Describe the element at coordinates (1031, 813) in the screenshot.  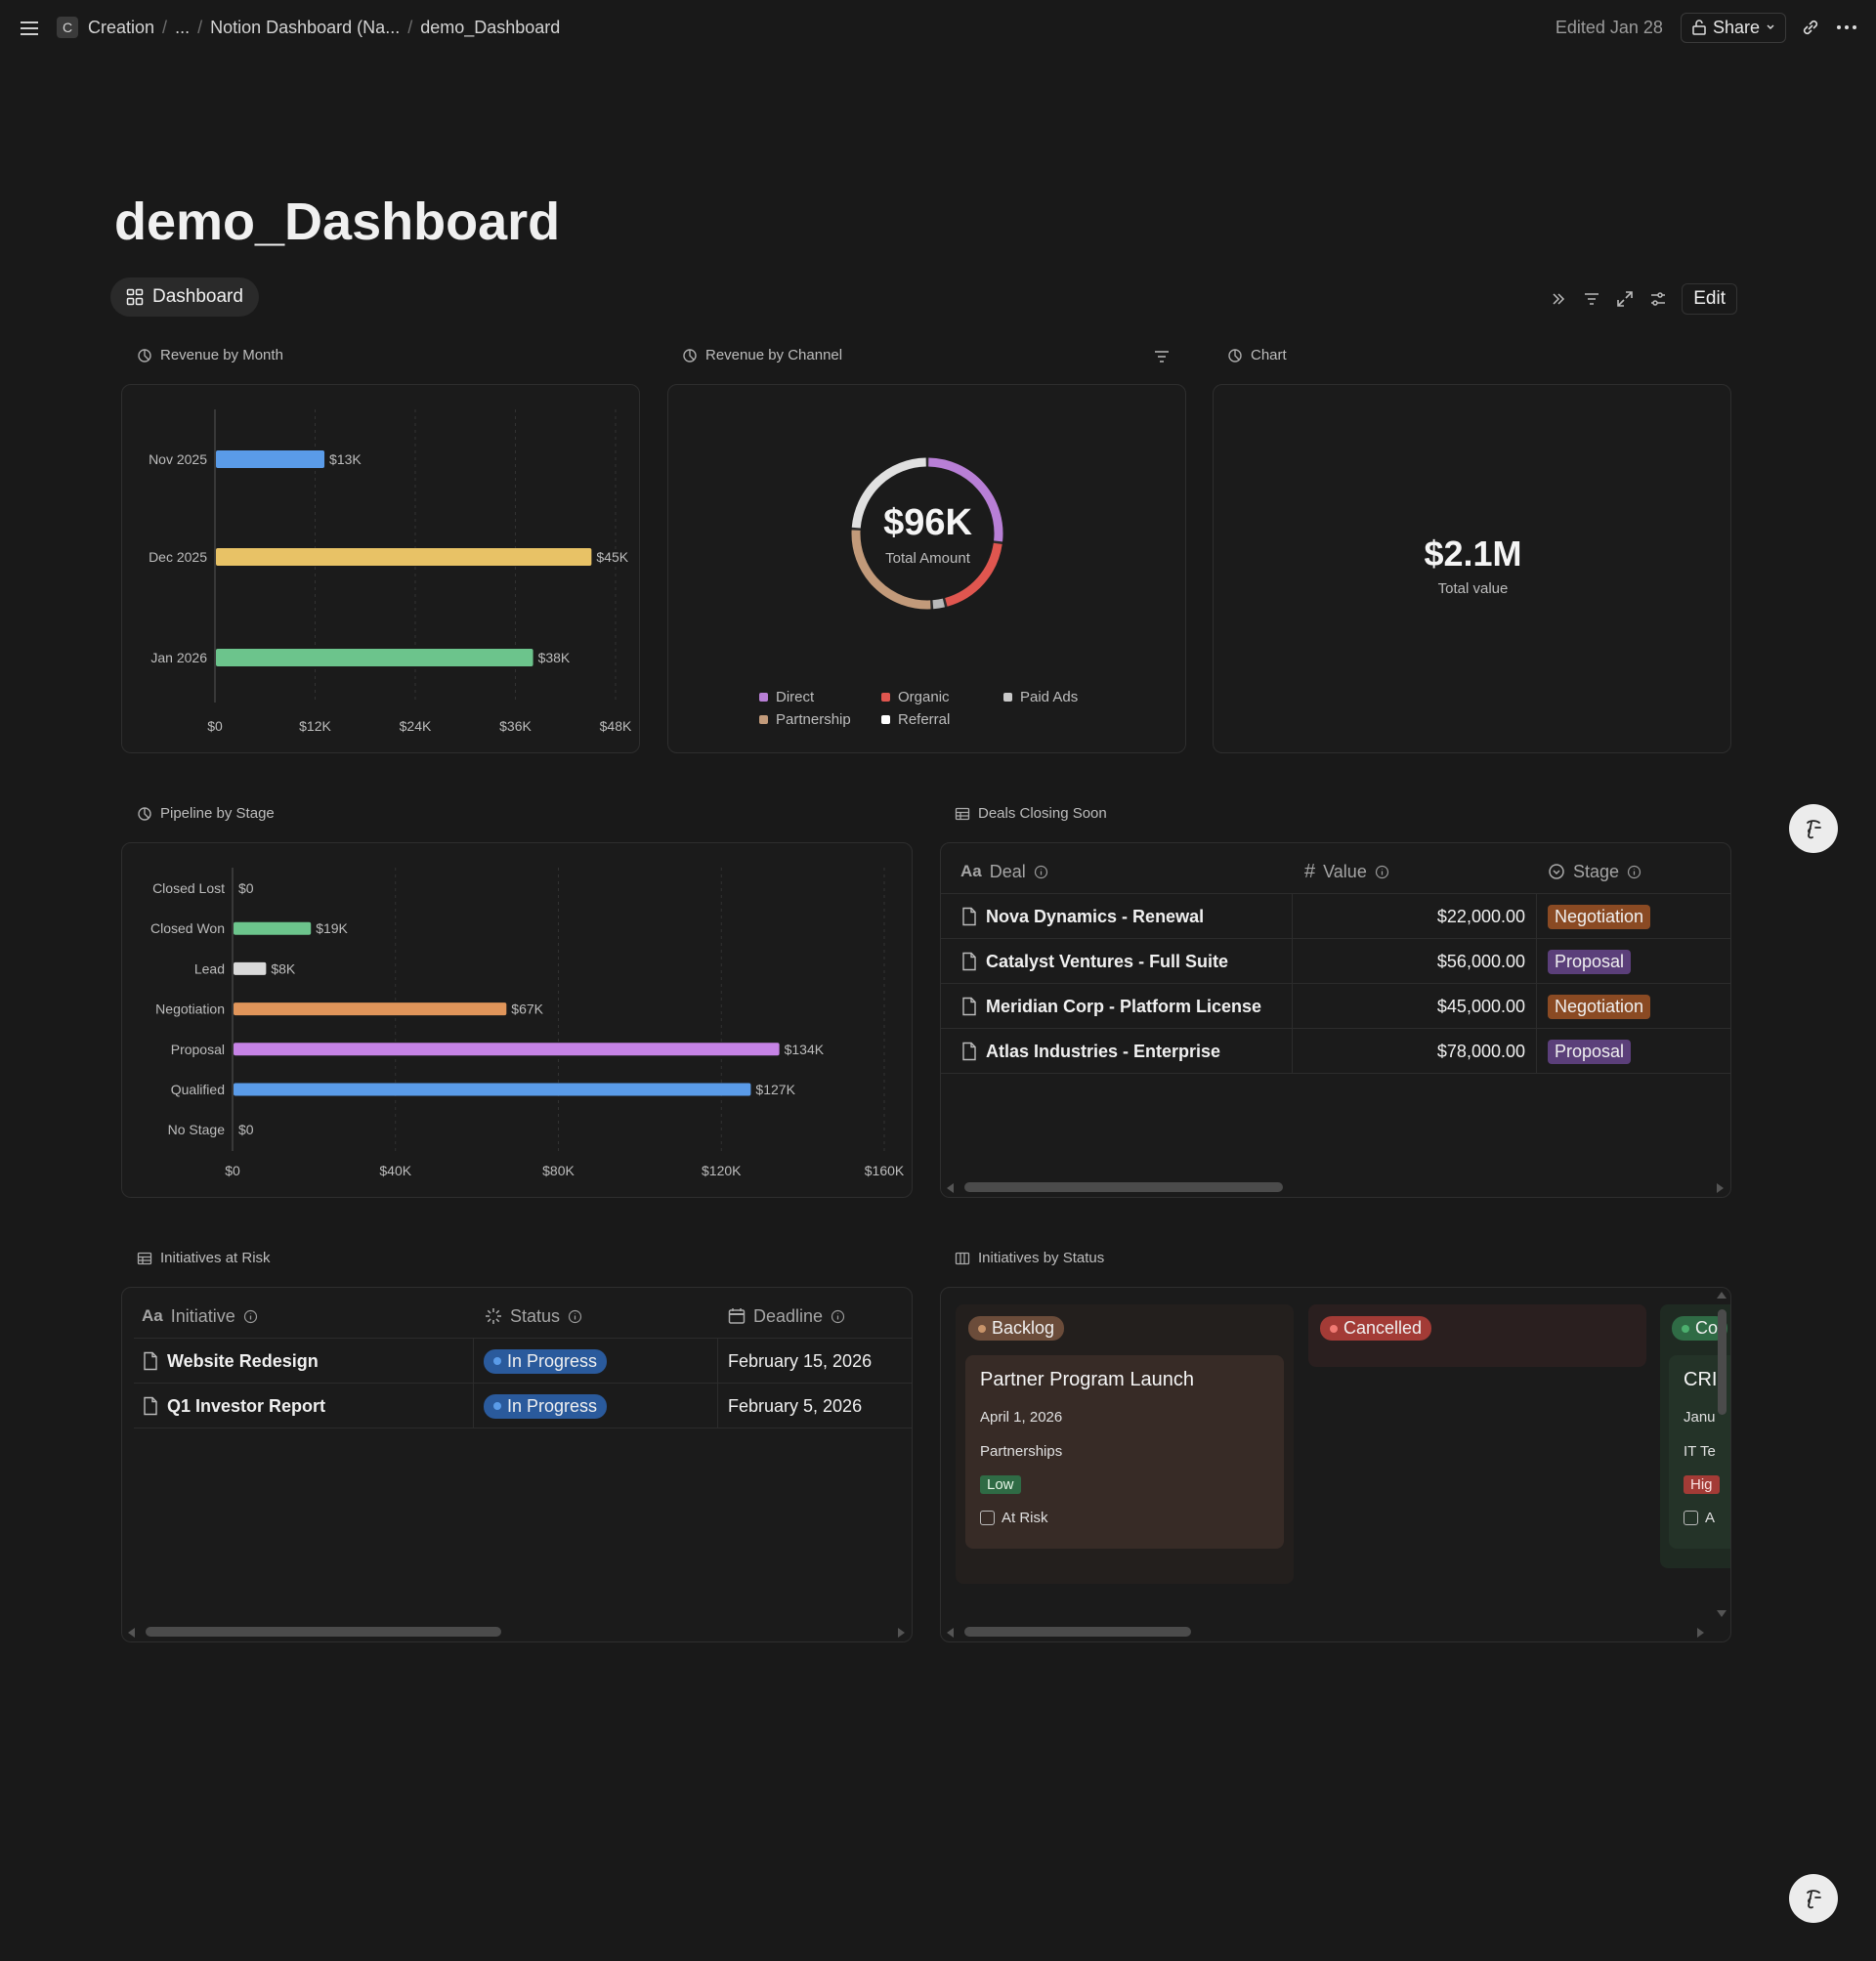
I see `widget-label-deals-closing-soon: Deals Closing Soon` at that location.